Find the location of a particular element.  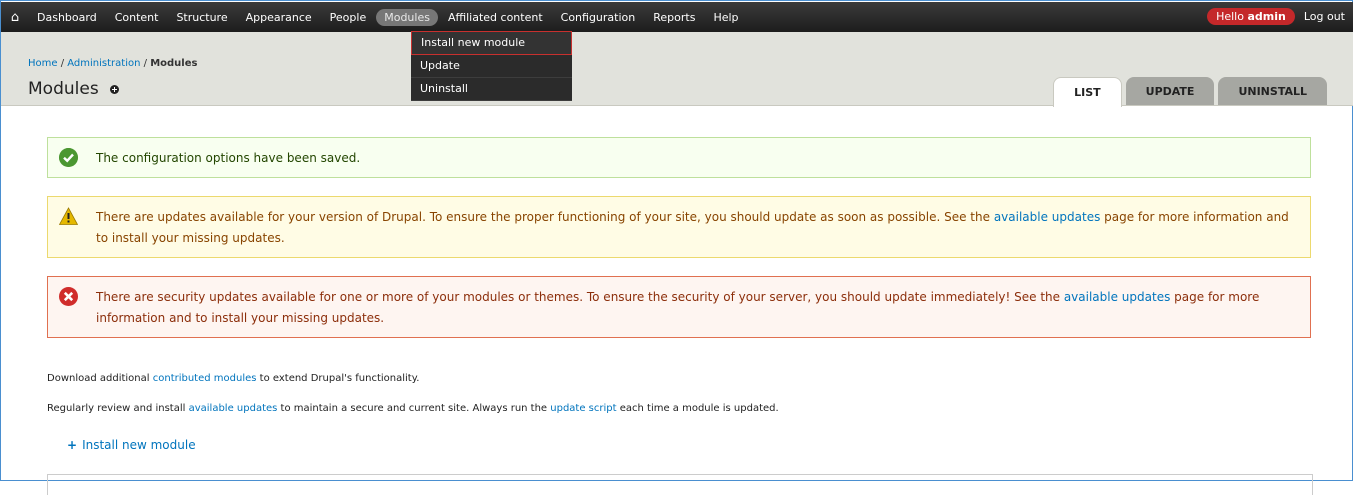

menu-item-uninstall: Uninstall is located at coordinates (491, 89).